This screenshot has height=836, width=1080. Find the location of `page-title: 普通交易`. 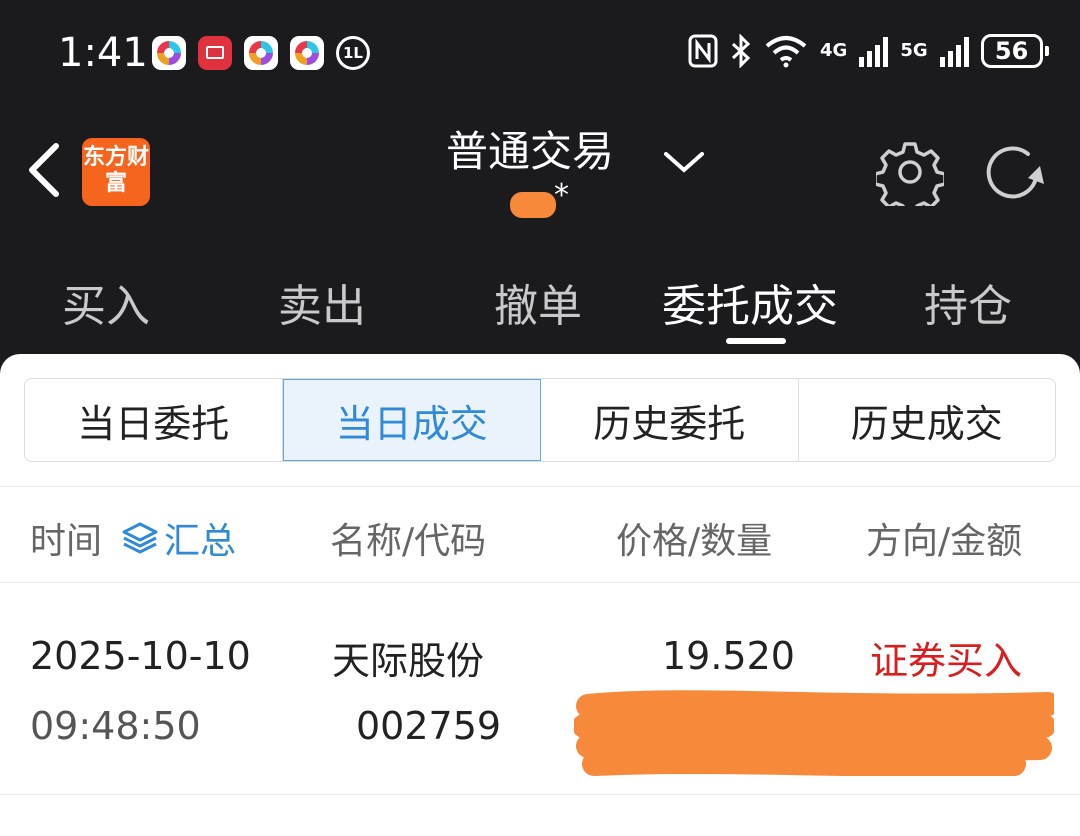

page-title: 普通交易 is located at coordinates (530, 148).